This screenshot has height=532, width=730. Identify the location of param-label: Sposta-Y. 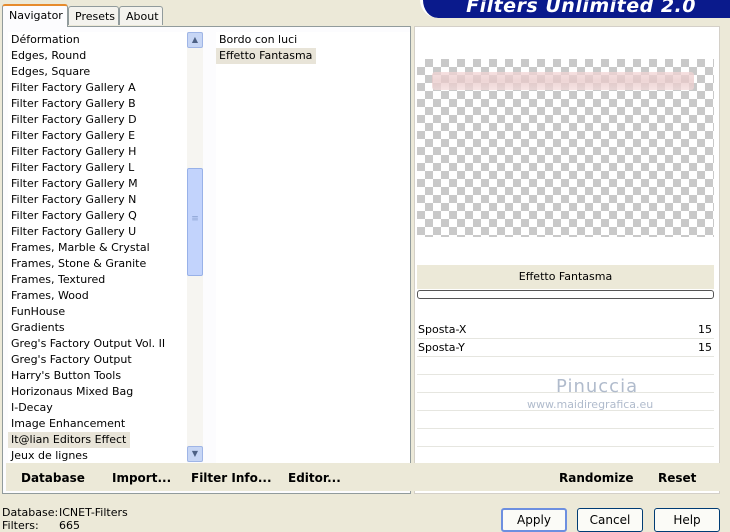
(441, 347).